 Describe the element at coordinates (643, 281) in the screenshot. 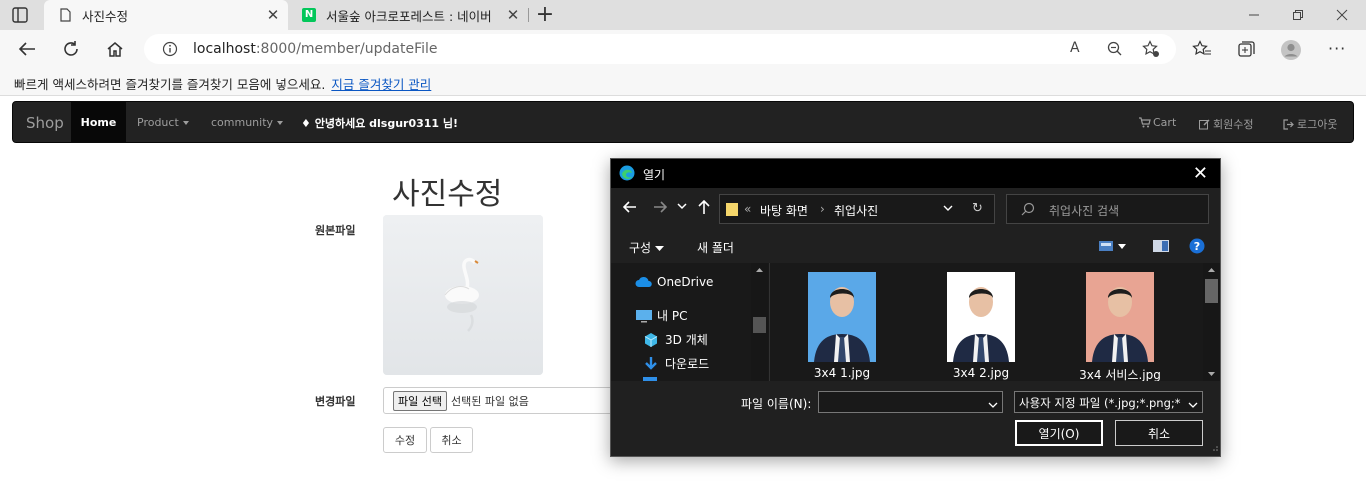

I see `cloud-icon` at that location.